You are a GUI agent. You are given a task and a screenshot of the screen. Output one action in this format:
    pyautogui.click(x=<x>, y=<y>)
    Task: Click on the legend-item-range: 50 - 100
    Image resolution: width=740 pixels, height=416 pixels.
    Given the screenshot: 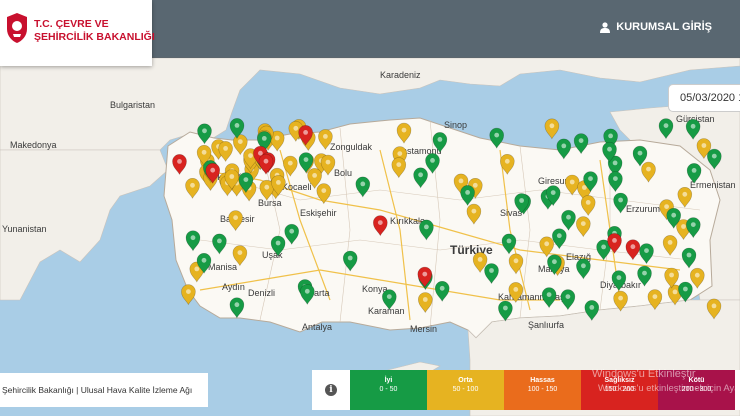 What is the action you would take?
    pyautogui.click(x=465, y=389)
    